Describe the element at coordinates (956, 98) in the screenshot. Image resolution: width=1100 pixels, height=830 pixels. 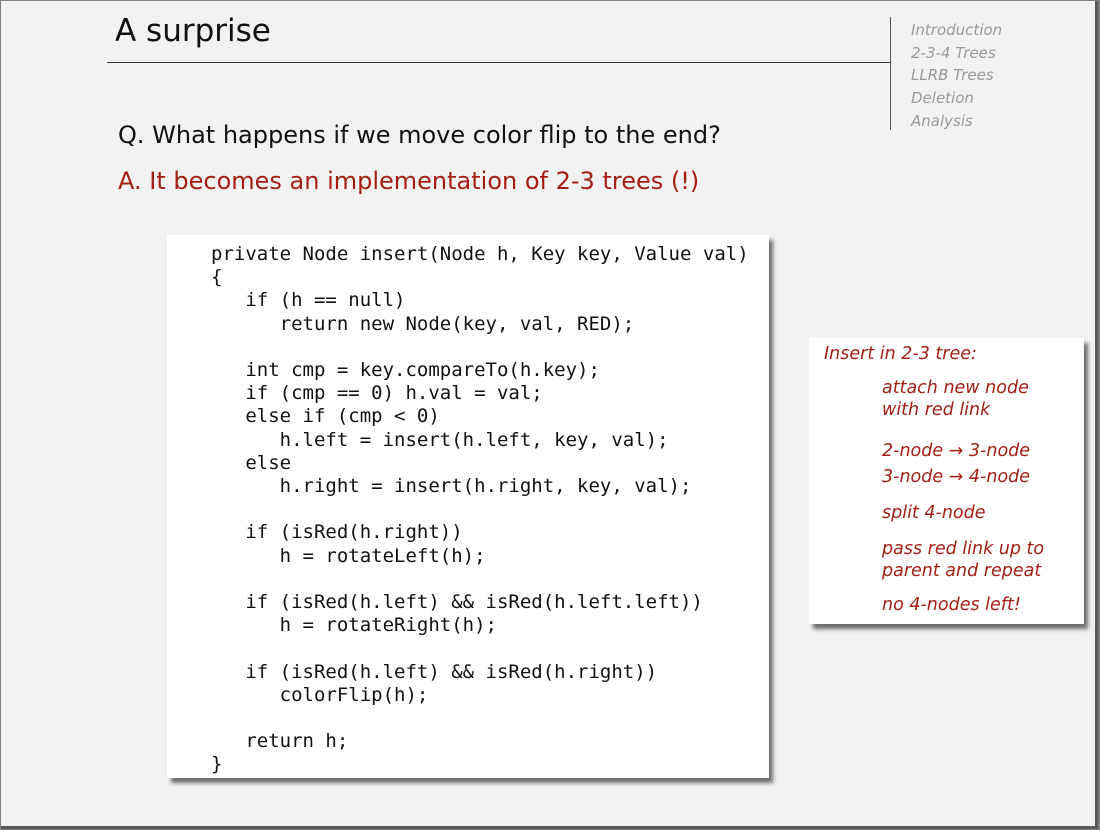
I see `nav-item-deletion: Deletion` at that location.